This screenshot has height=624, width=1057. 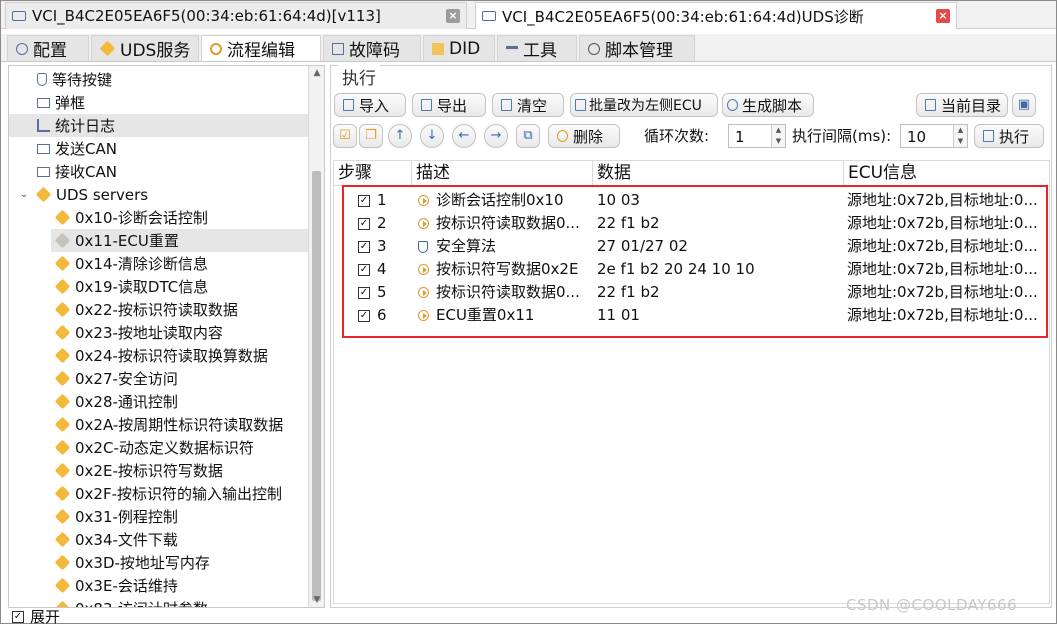 What do you see at coordinates (528, 136) in the screenshot?
I see `copy-button: ⧉` at bounding box center [528, 136].